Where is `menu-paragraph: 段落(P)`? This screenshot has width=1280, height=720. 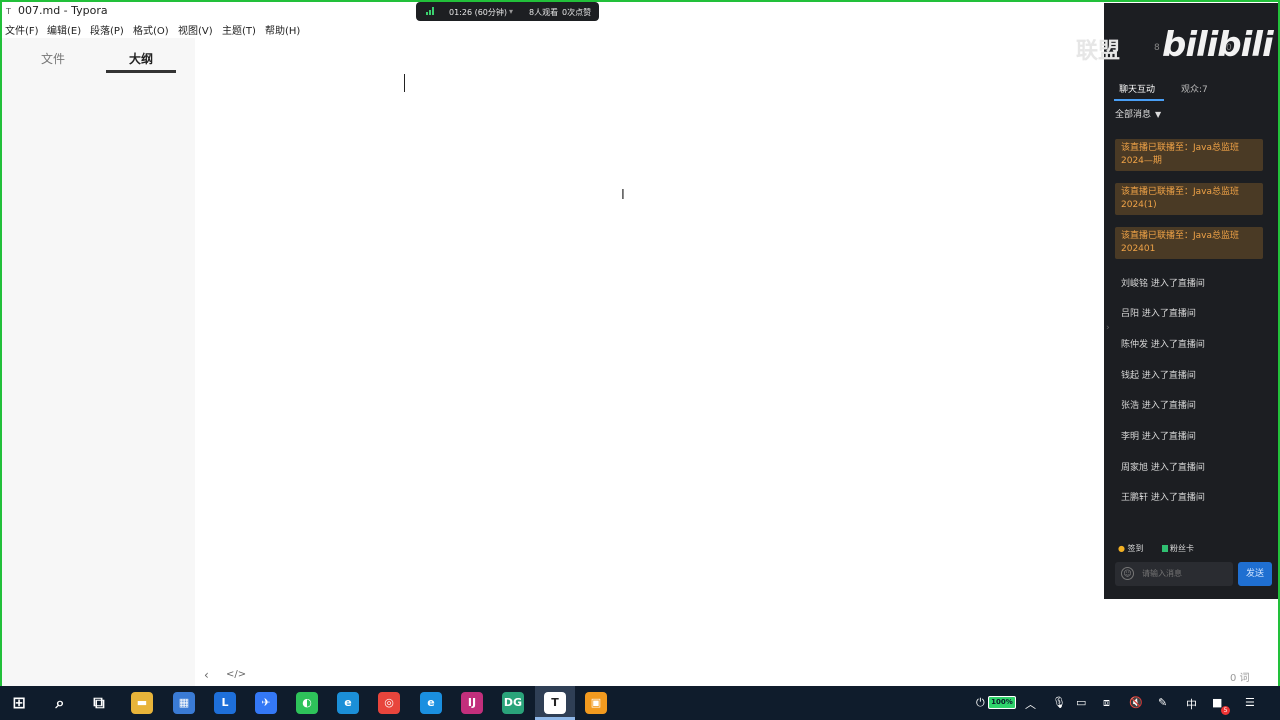
menu-paragraph: 段落(P) is located at coordinates (107, 29).